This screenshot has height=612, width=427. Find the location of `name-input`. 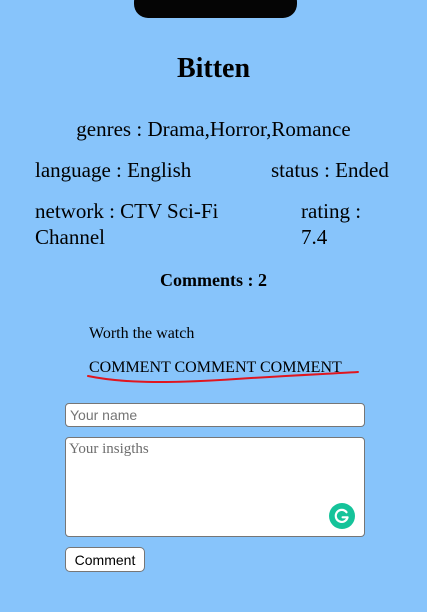

name-input is located at coordinates (215, 415).